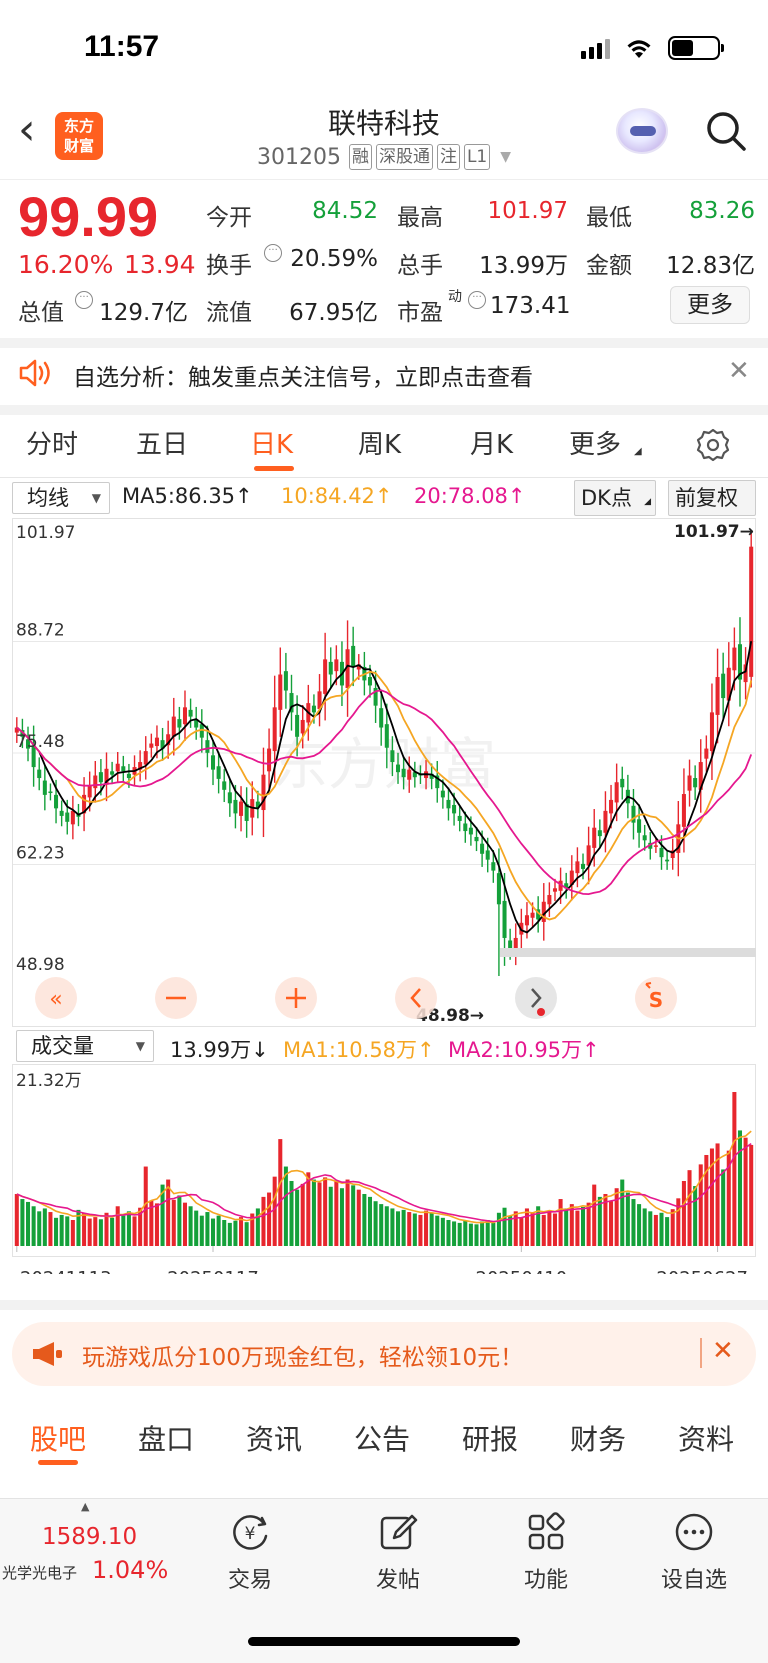 The image size is (768, 1663). What do you see at coordinates (296, 998) in the screenshot?
I see `zoom-in-button` at bounding box center [296, 998].